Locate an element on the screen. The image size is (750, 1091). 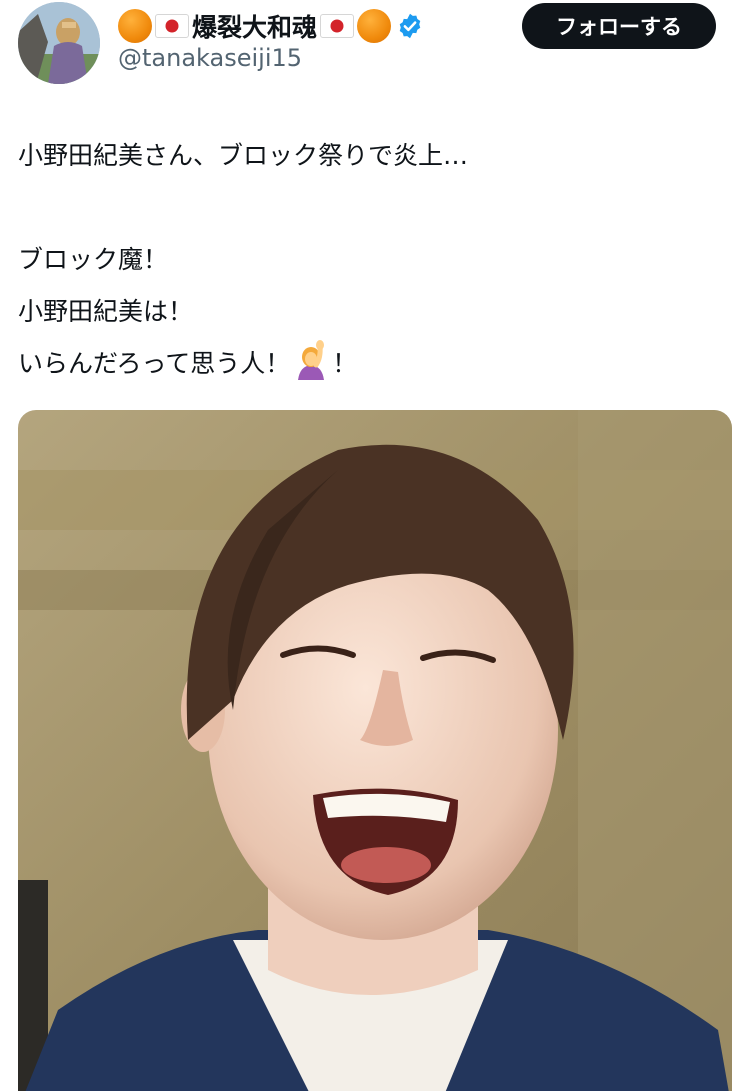
person-raising-hand-icon is located at coordinates (311, 360).